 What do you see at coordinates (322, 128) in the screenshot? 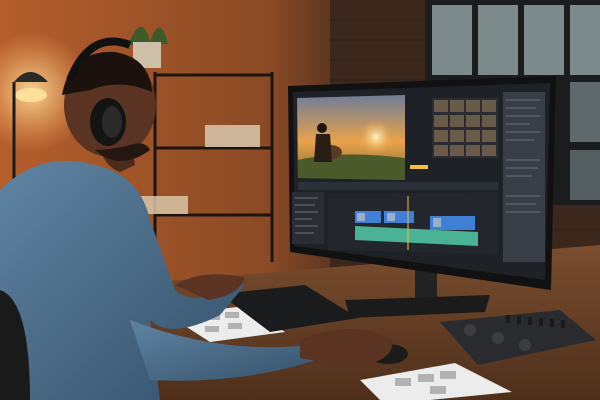
I see `preview-guitarist-head` at bounding box center [322, 128].